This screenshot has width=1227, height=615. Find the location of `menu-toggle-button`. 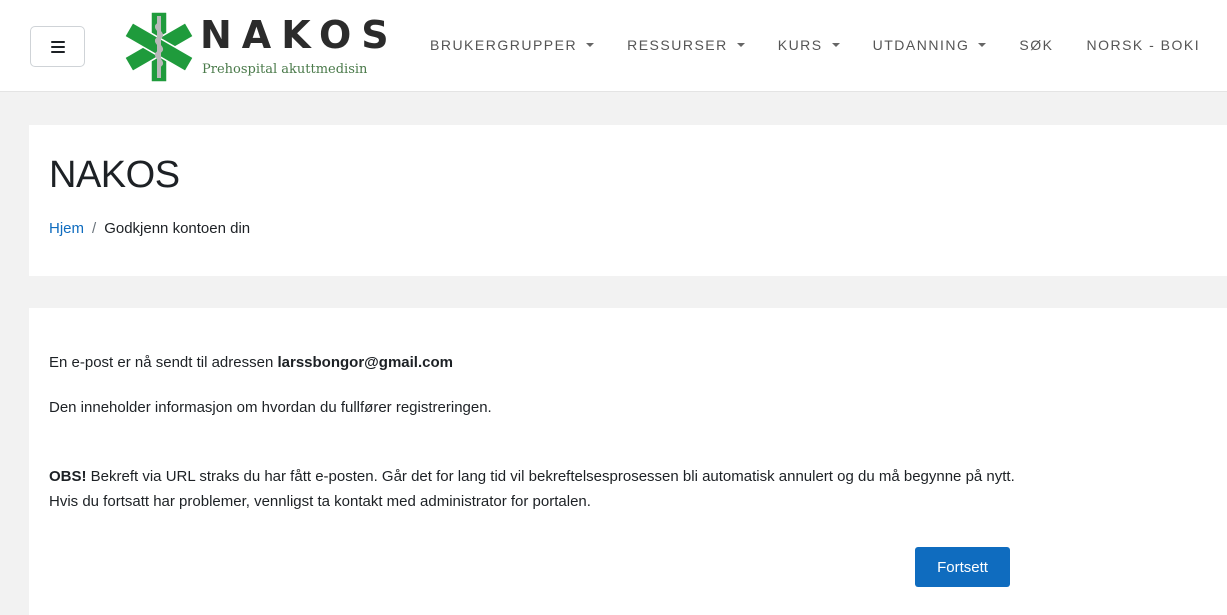

menu-toggle-button is located at coordinates (57, 46).